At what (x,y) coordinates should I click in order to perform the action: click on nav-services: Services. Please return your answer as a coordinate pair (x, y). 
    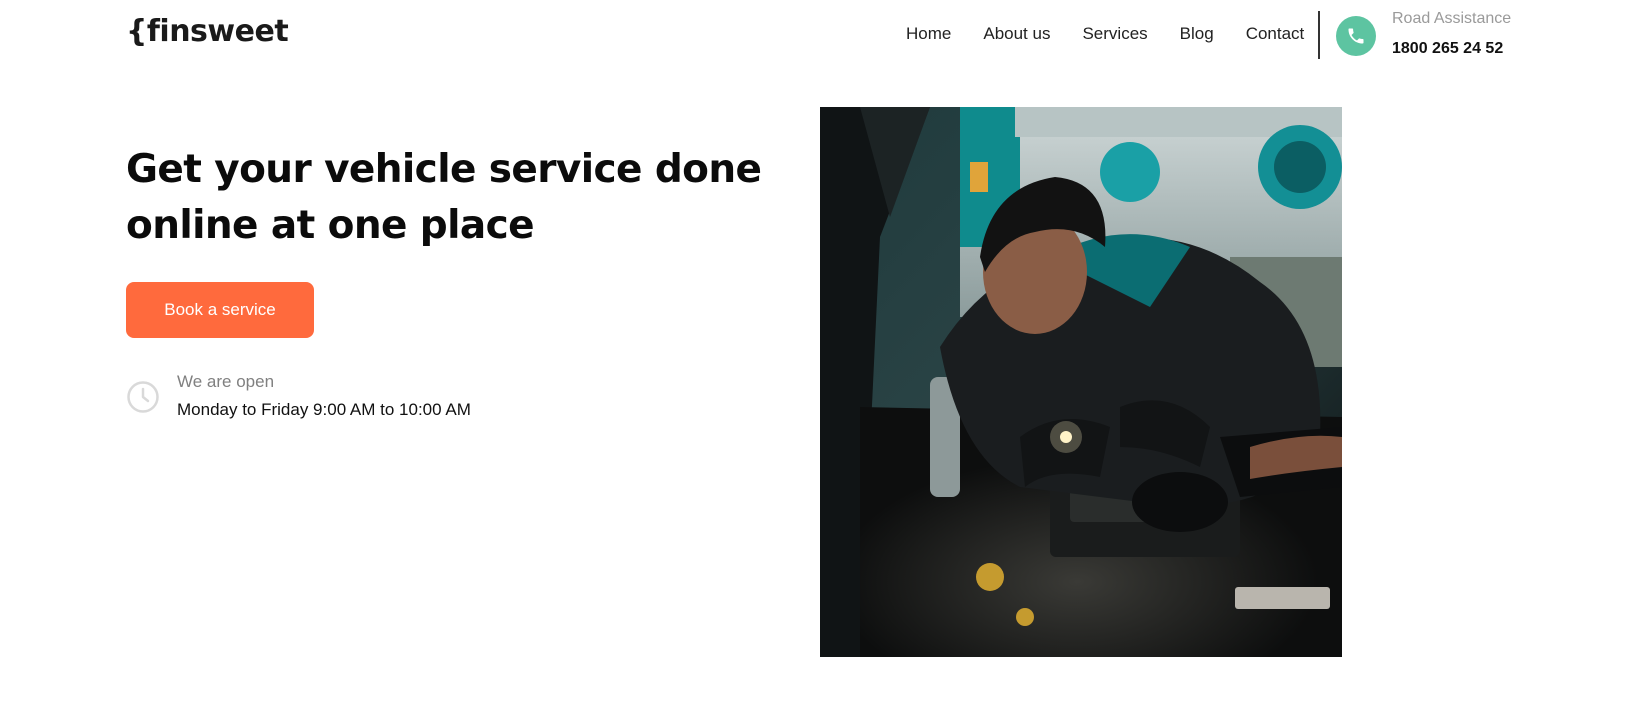
    Looking at the image, I should click on (1114, 34).